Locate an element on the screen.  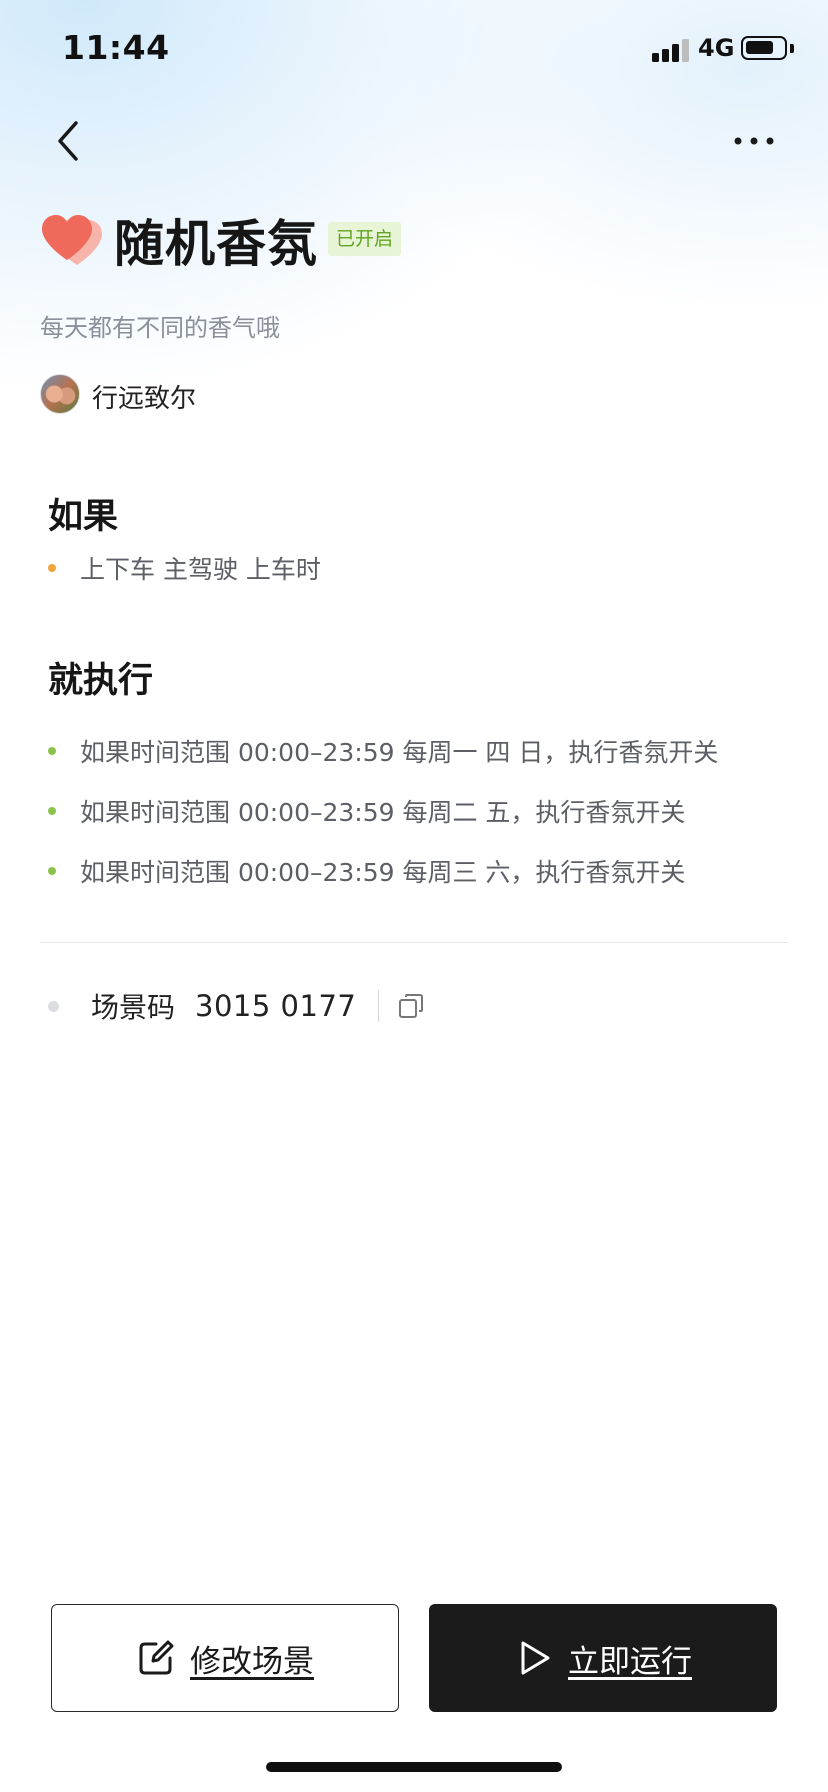
action-text: 如果时间范围 00:00–23:59 每周一 四 日，执行香氛开关 is located at coordinates (399, 752).